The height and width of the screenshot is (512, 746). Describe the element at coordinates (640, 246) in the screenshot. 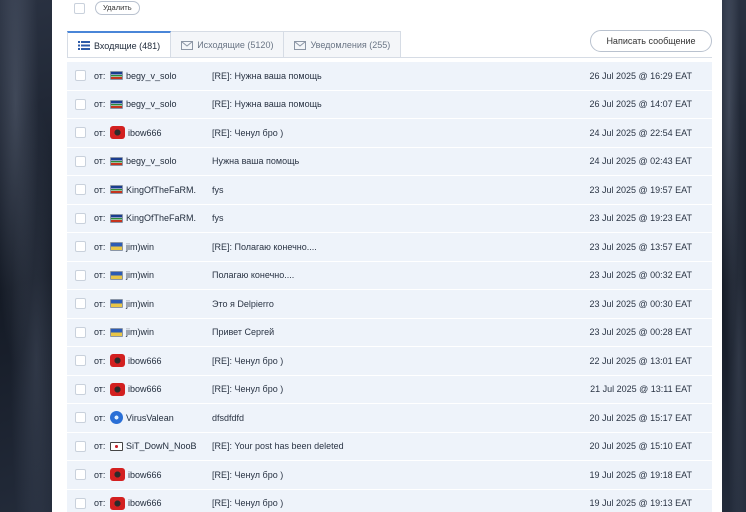

I see `message-date: 23 Jul 2025 @ 13:57 EAT` at that location.